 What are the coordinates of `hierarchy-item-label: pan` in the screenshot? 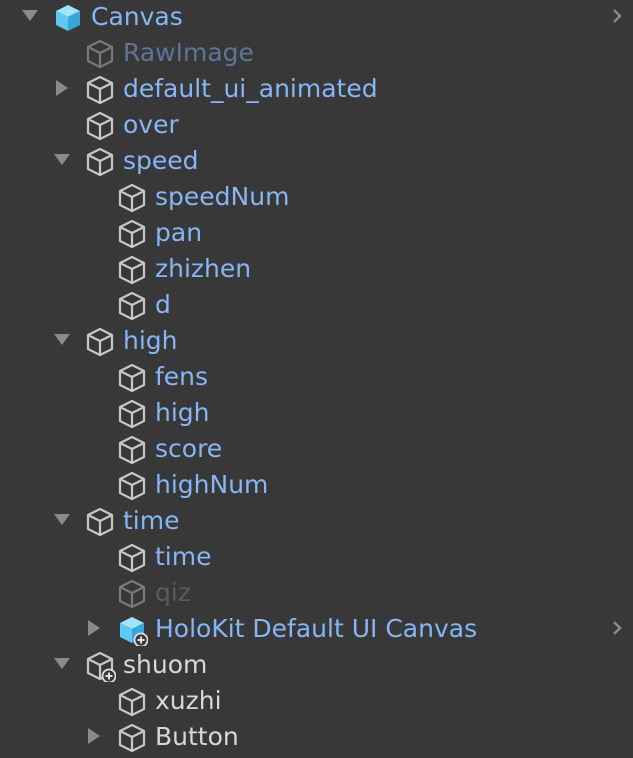 It's located at (179, 232).